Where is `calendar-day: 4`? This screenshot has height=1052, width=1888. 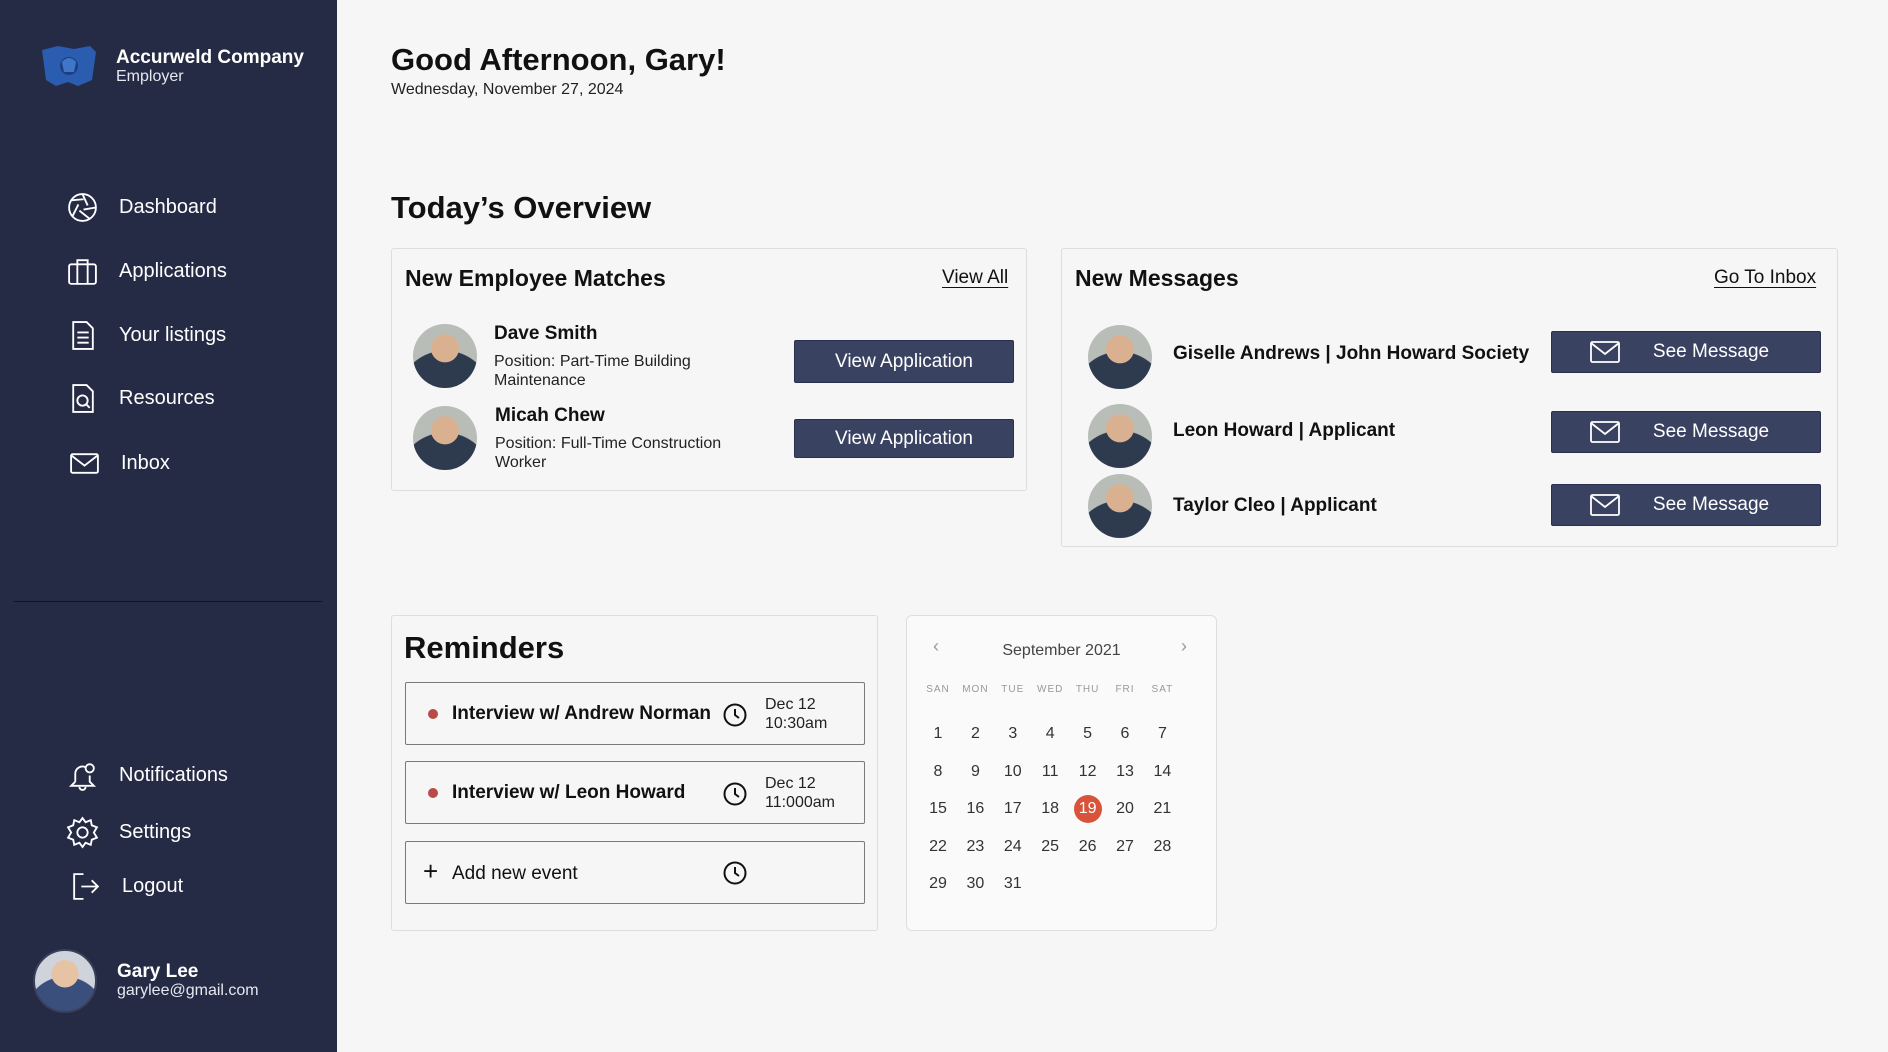 calendar-day: 4 is located at coordinates (1050, 734).